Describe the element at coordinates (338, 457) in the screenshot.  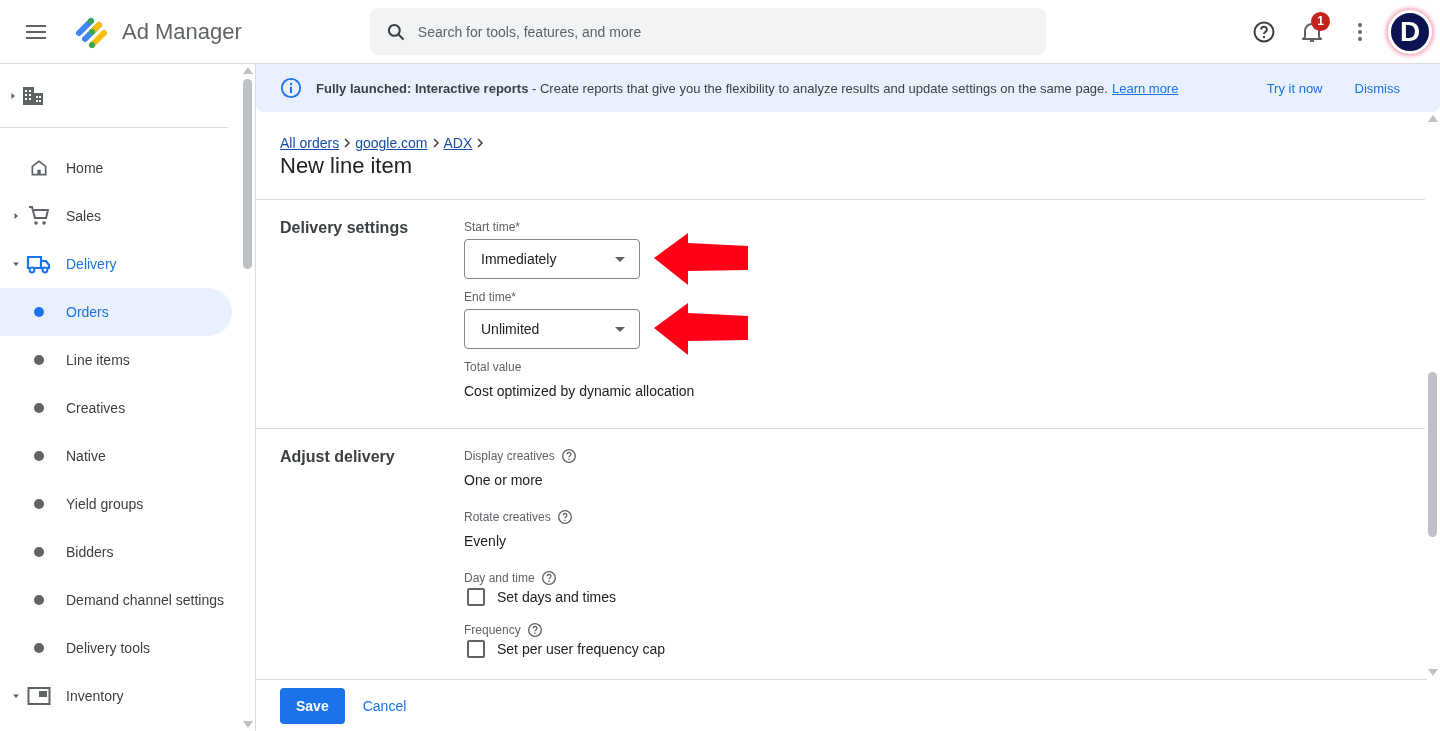
I see `section-title: Adjust delivery` at that location.